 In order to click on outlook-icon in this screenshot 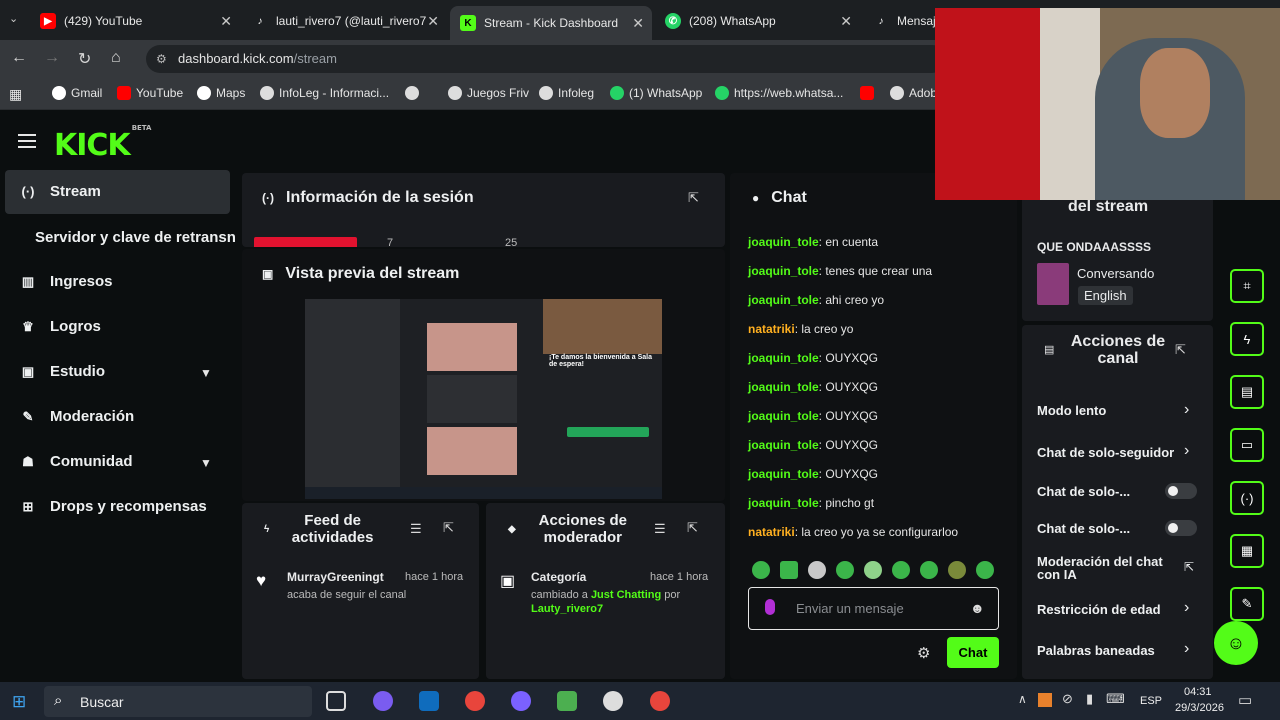, I will do `click(429, 701)`.